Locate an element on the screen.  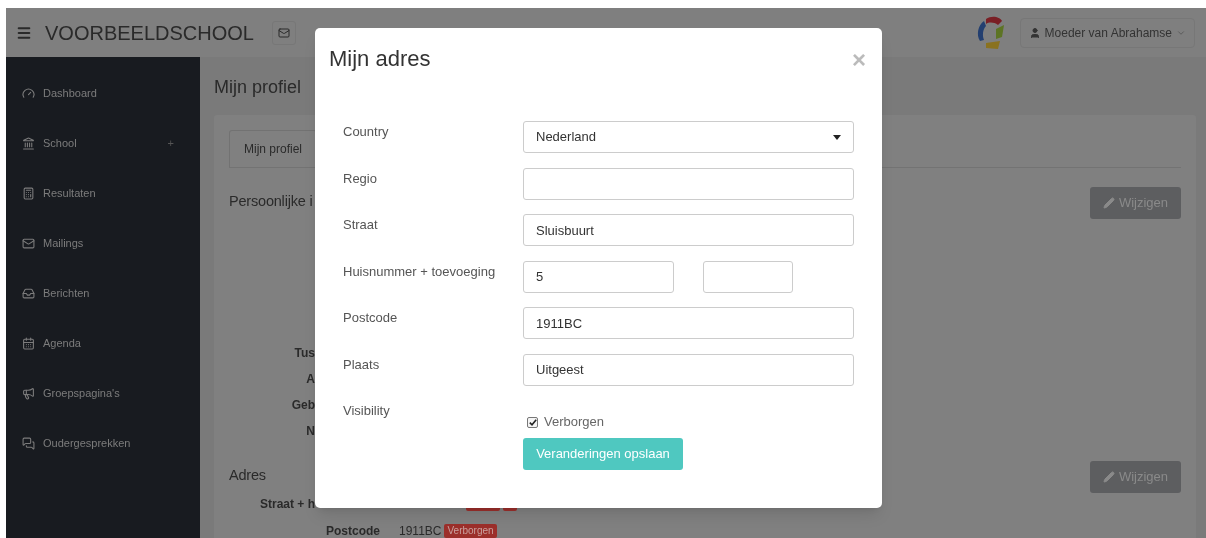
sidebar-item: Mailings is located at coordinates (103, 243).